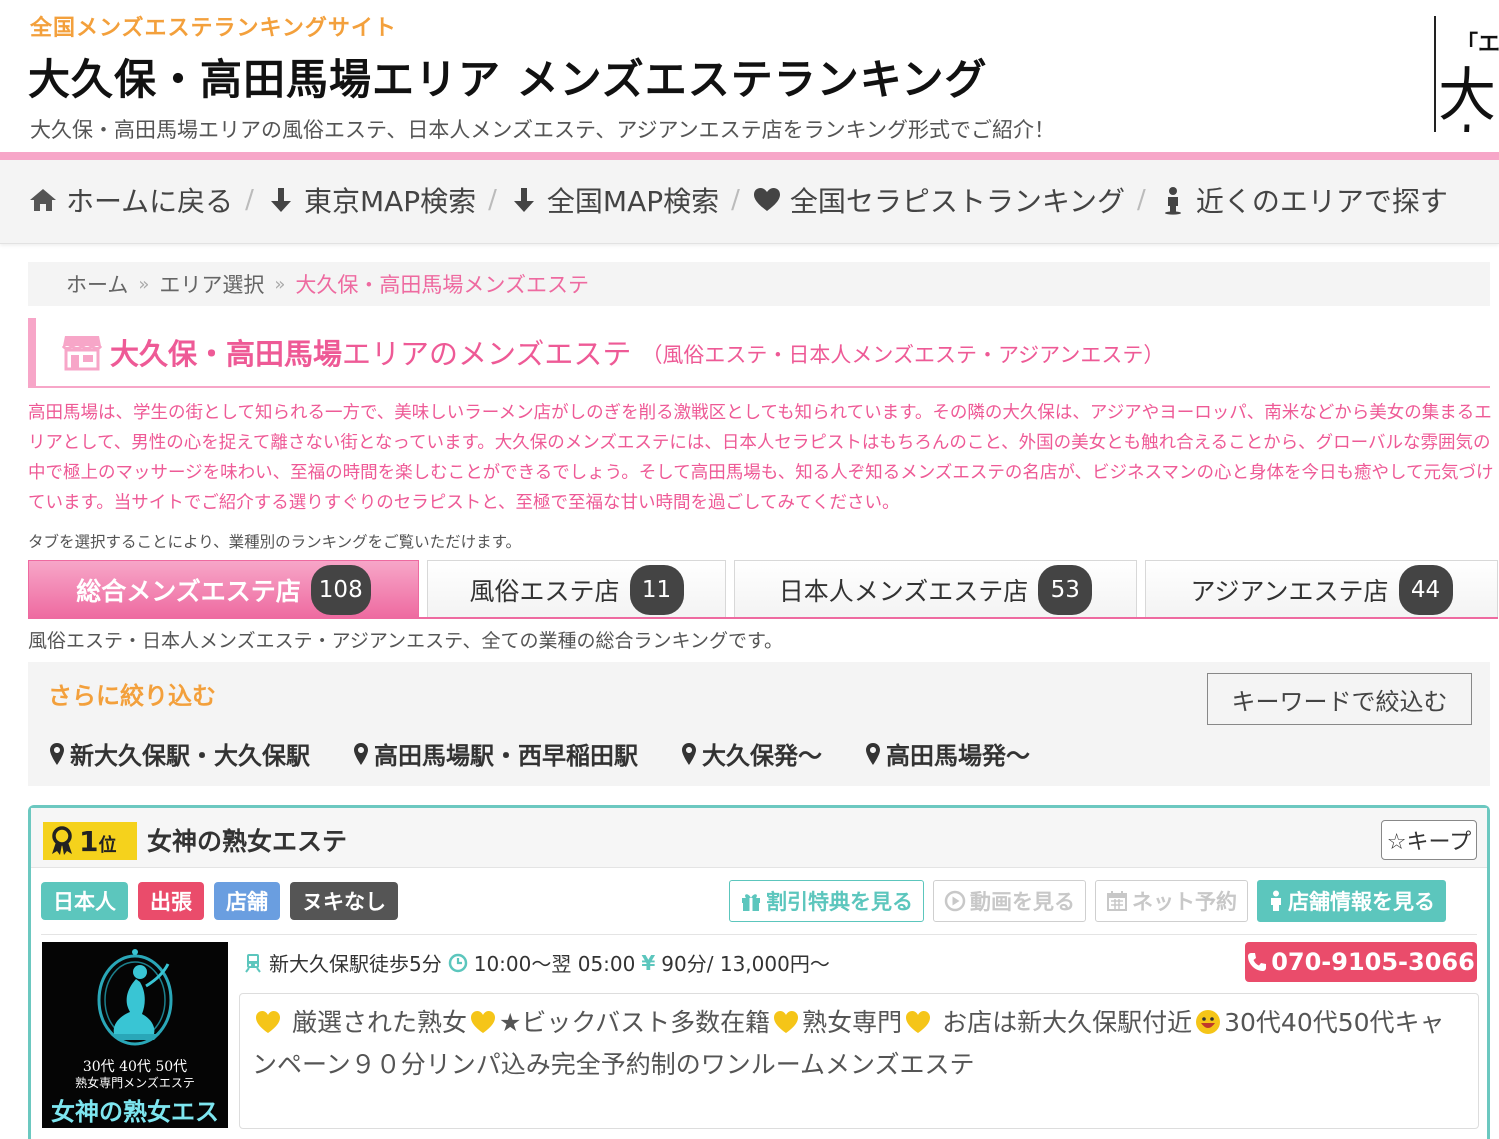 The width and height of the screenshot is (1499, 1139). Describe the element at coordinates (1339, 699) in the screenshot. I see `keyword-filter-button: キーワードで絞込む` at that location.